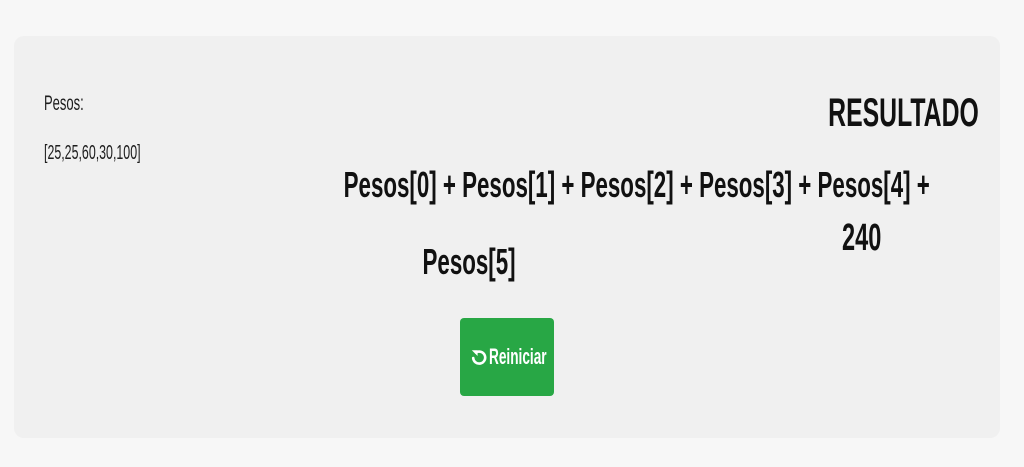 The image size is (1024, 467). I want to click on result-heading: RESULTADO, so click(880, 113).